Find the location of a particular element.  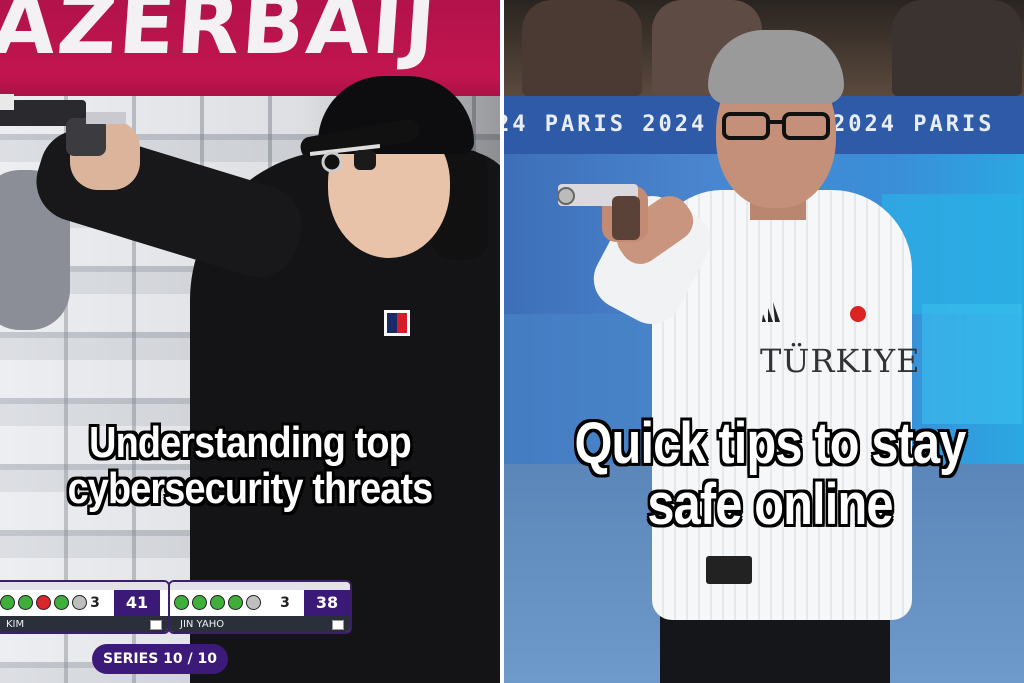

total-score: 38 is located at coordinates (327, 603).